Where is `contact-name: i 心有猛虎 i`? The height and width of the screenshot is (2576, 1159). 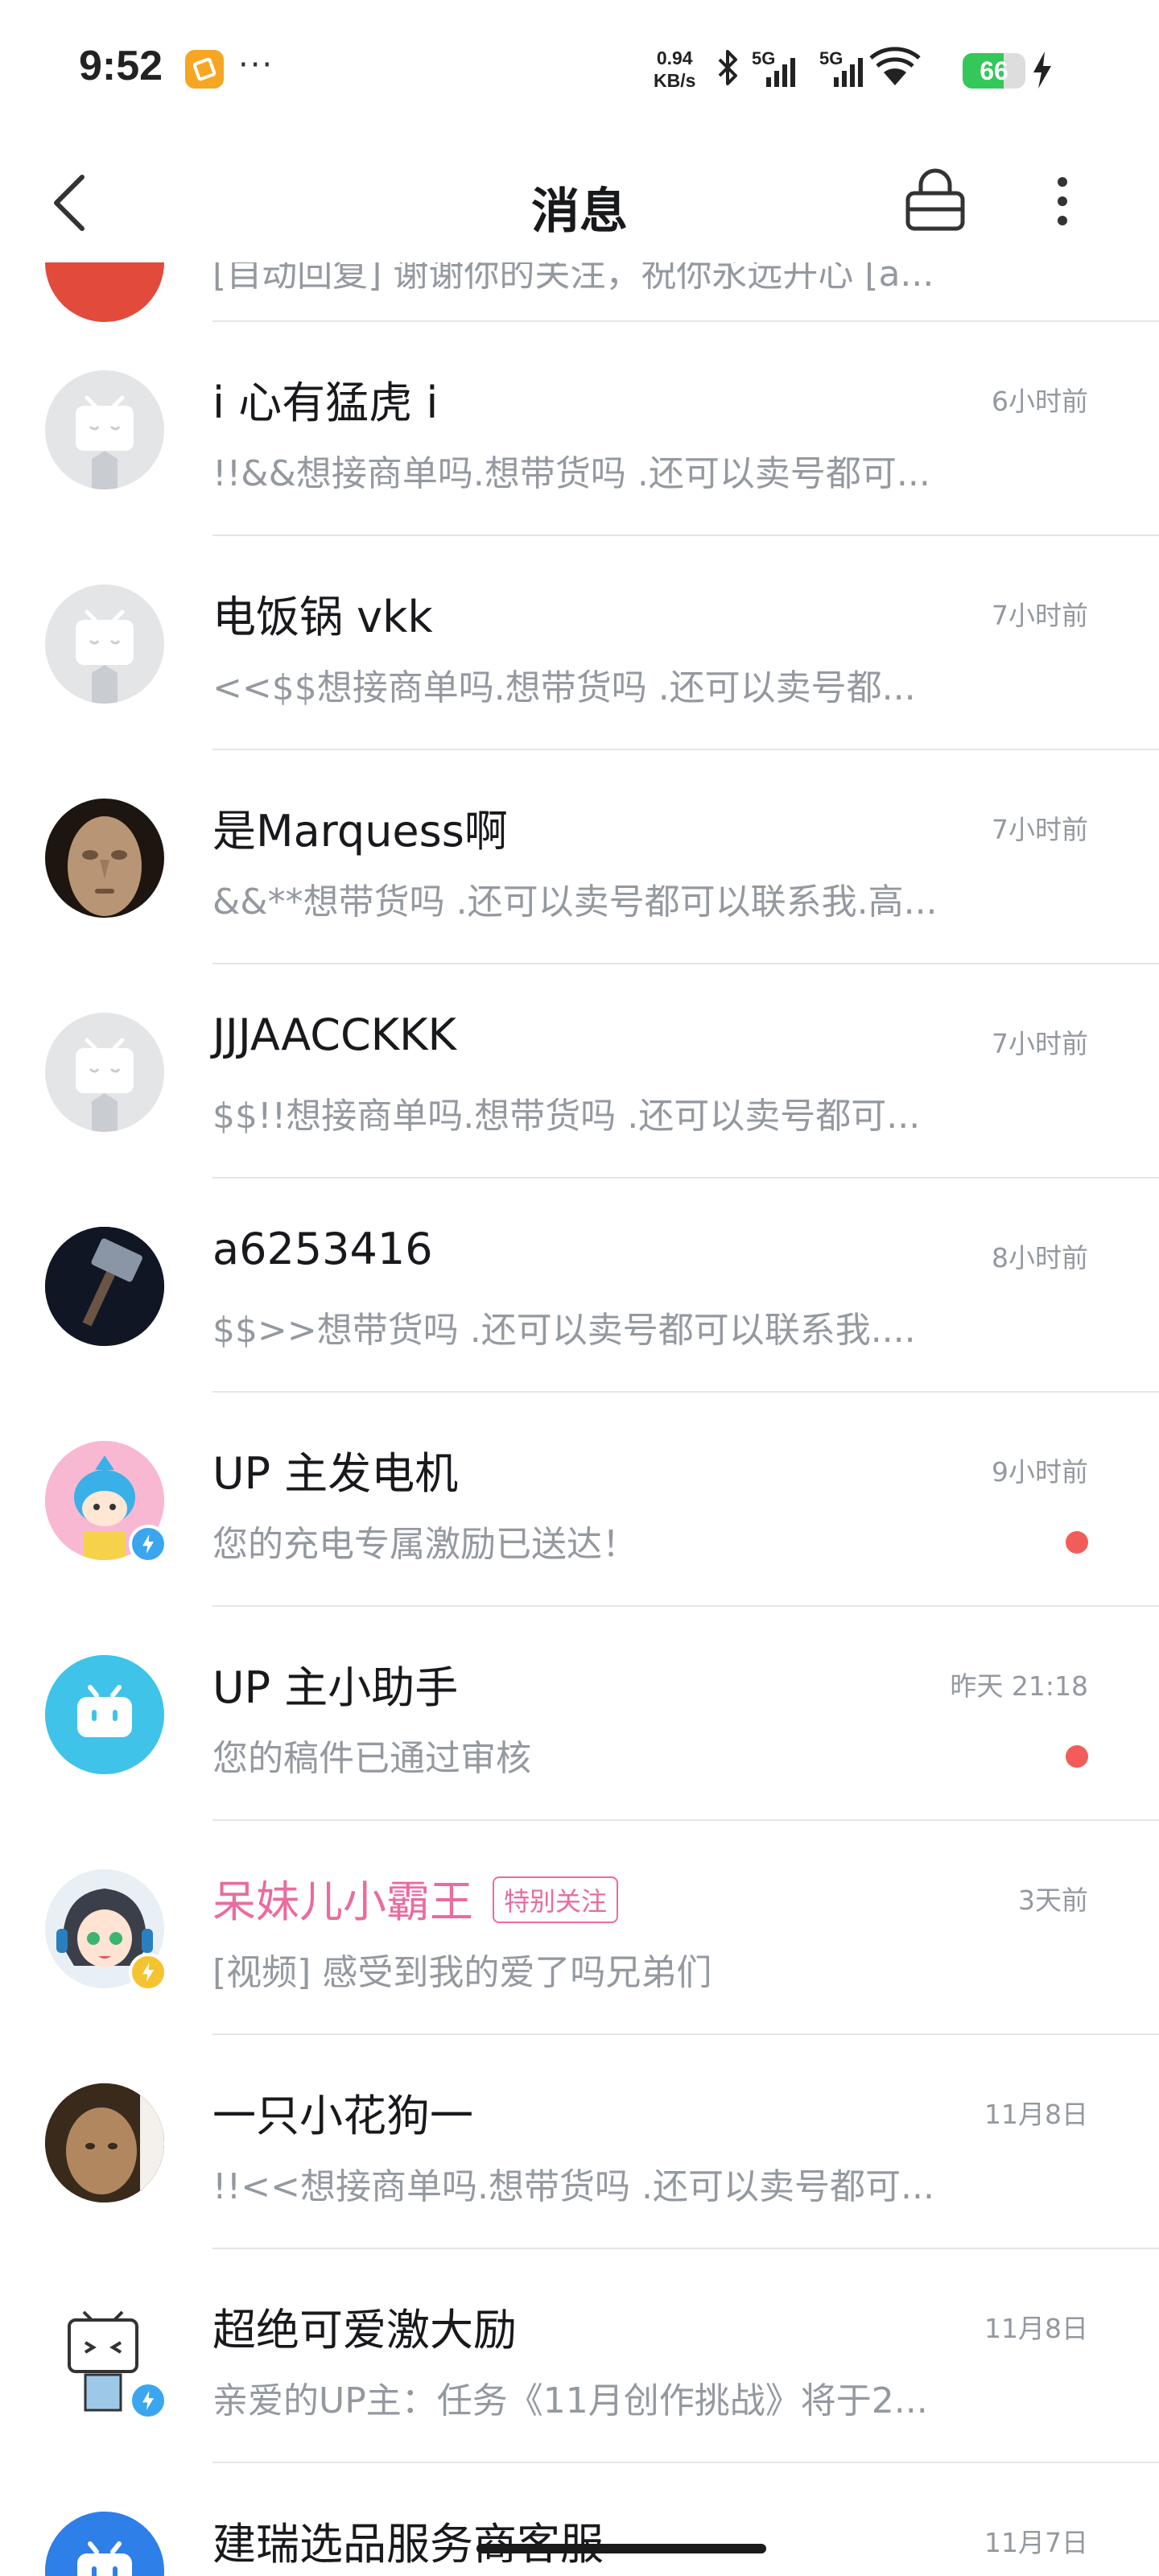 contact-name: i 心有猛虎 i is located at coordinates (325, 403).